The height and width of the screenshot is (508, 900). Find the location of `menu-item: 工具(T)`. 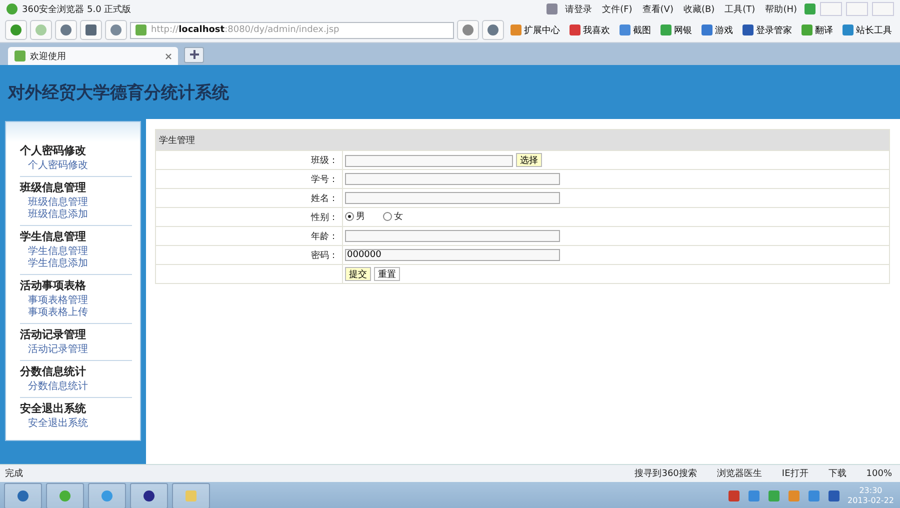

menu-item: 工具(T) is located at coordinates (740, 9).